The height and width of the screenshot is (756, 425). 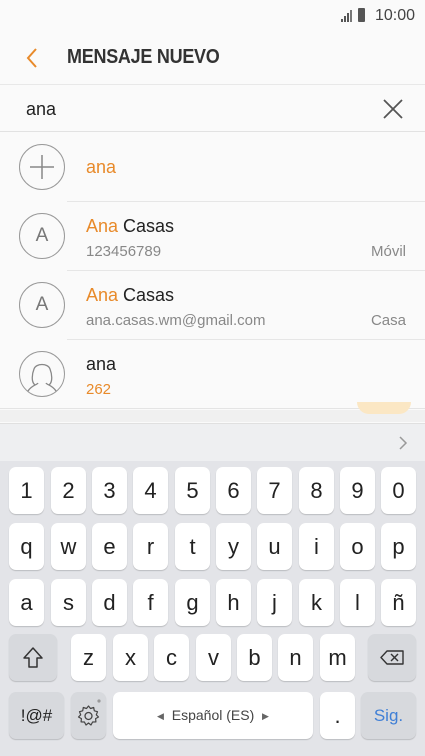 I want to click on key-h: h, so click(x=233, y=602).